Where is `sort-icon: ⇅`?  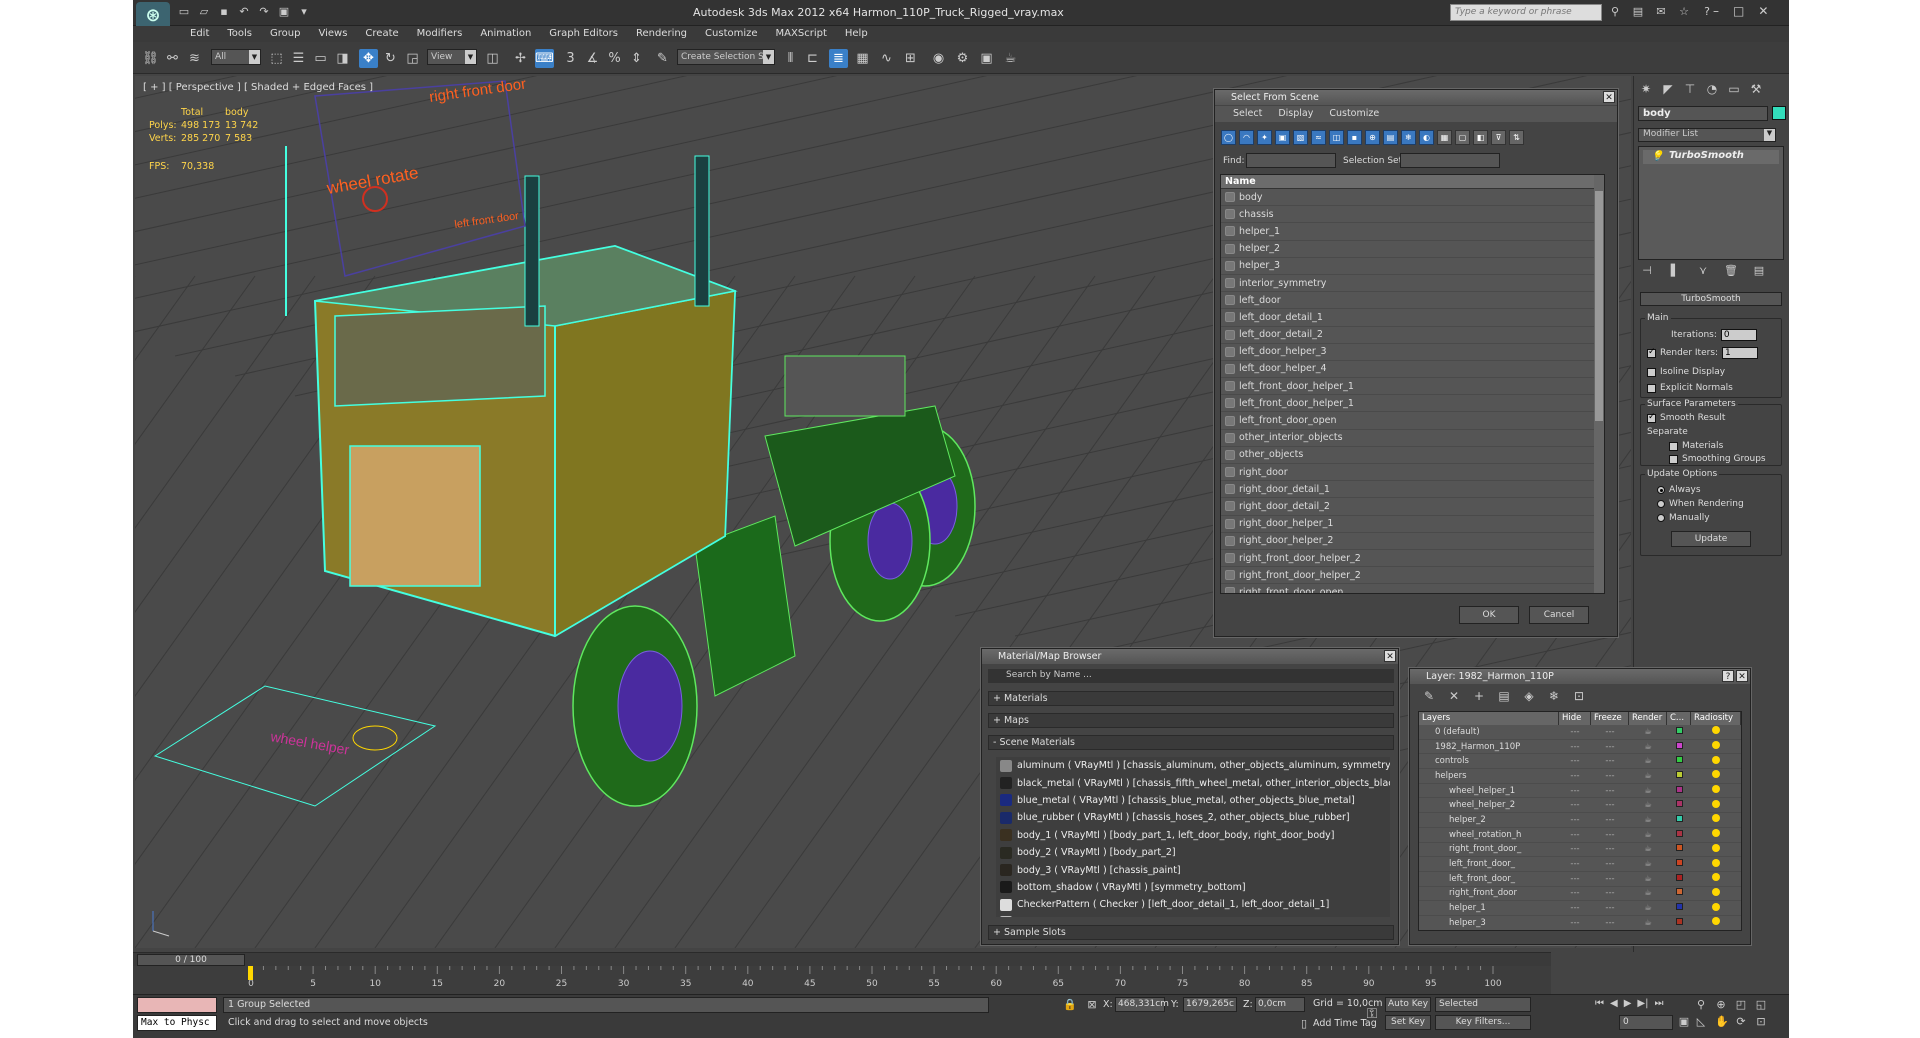
sort-icon: ⇅ is located at coordinates (1516, 137).